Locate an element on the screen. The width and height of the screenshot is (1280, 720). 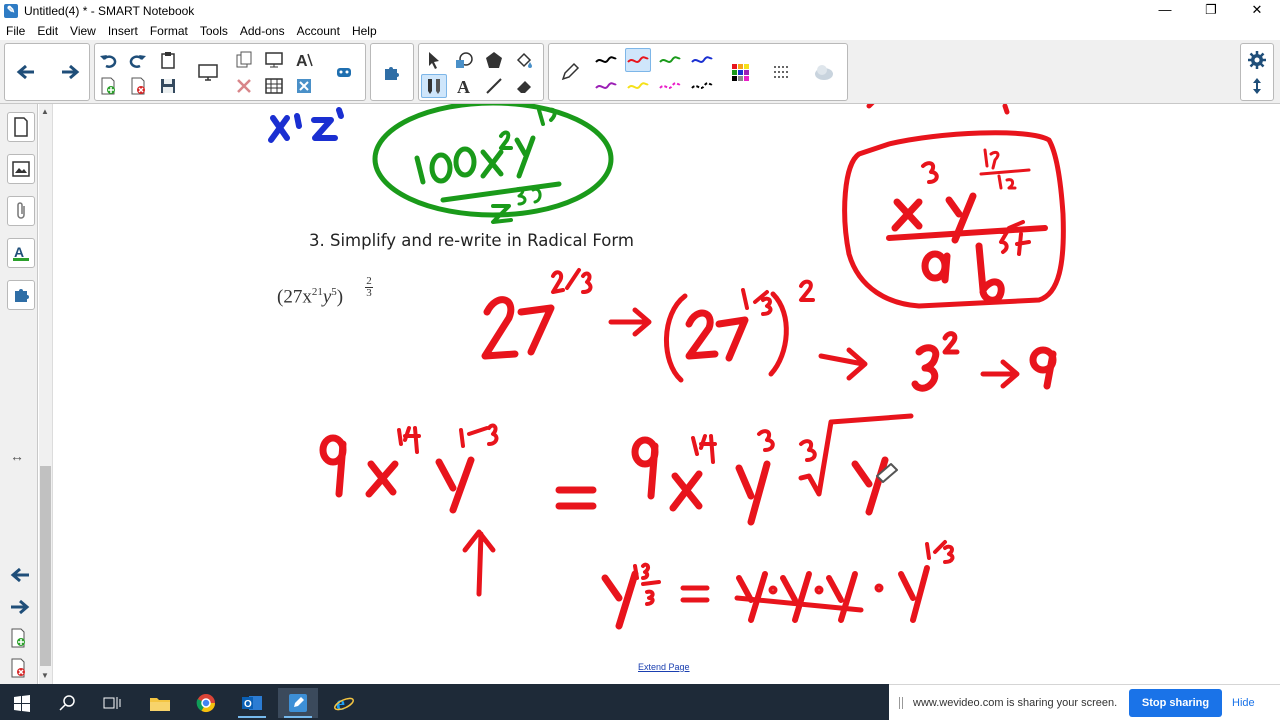
pen-black-dashed is located at coordinates (702, 86).